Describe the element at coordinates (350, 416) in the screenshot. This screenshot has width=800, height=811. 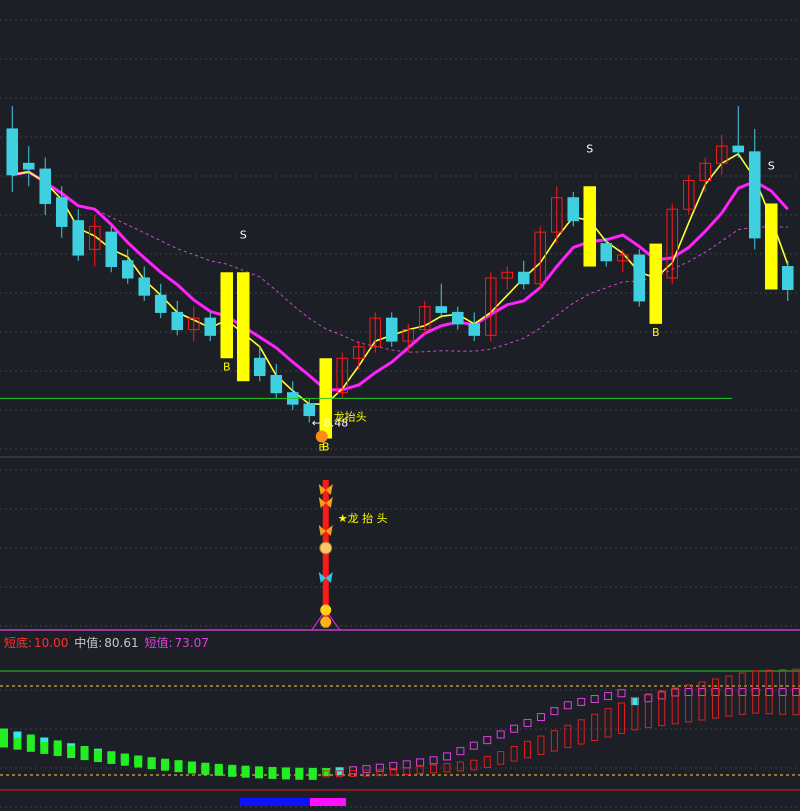
I see `dragon-head-label: 龙抬头` at that location.